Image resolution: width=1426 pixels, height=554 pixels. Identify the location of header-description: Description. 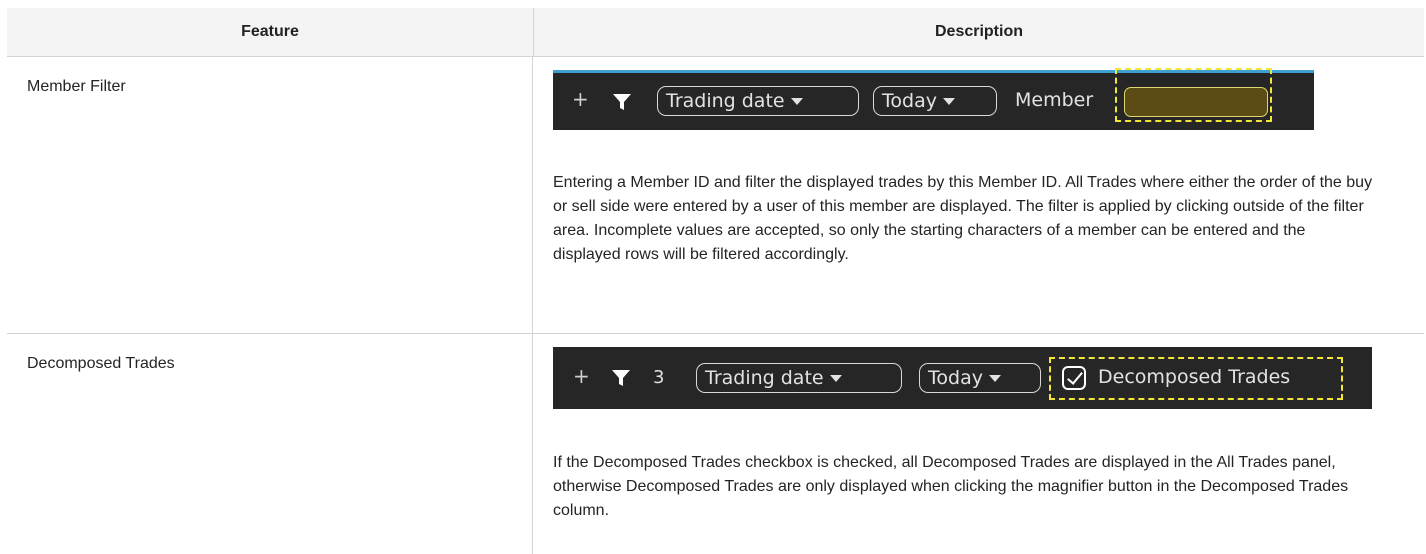
(978, 31).